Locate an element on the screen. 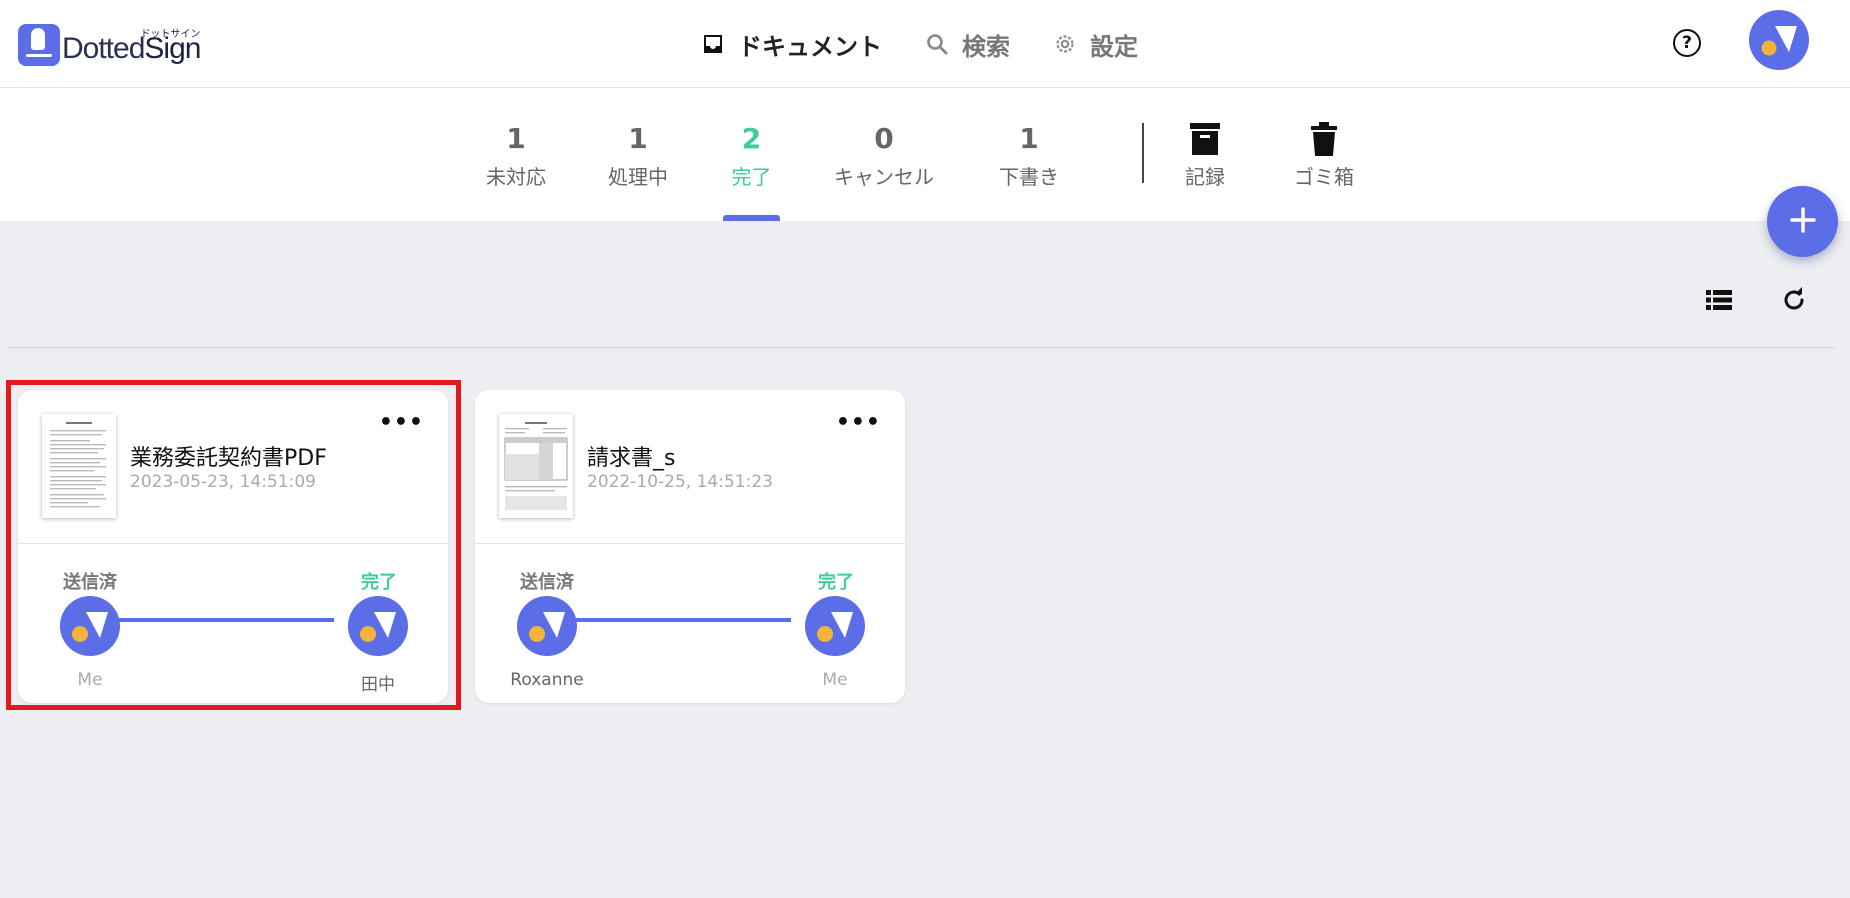 The image size is (1850, 898). dottedsign-logo: ドットサイン DottedSign is located at coordinates (109, 42).